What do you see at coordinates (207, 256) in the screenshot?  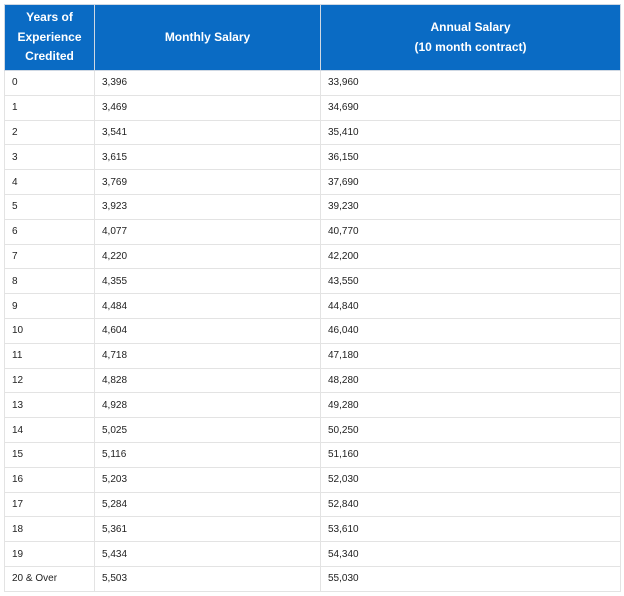 I see `cell-monthly-salary: 4,220` at bounding box center [207, 256].